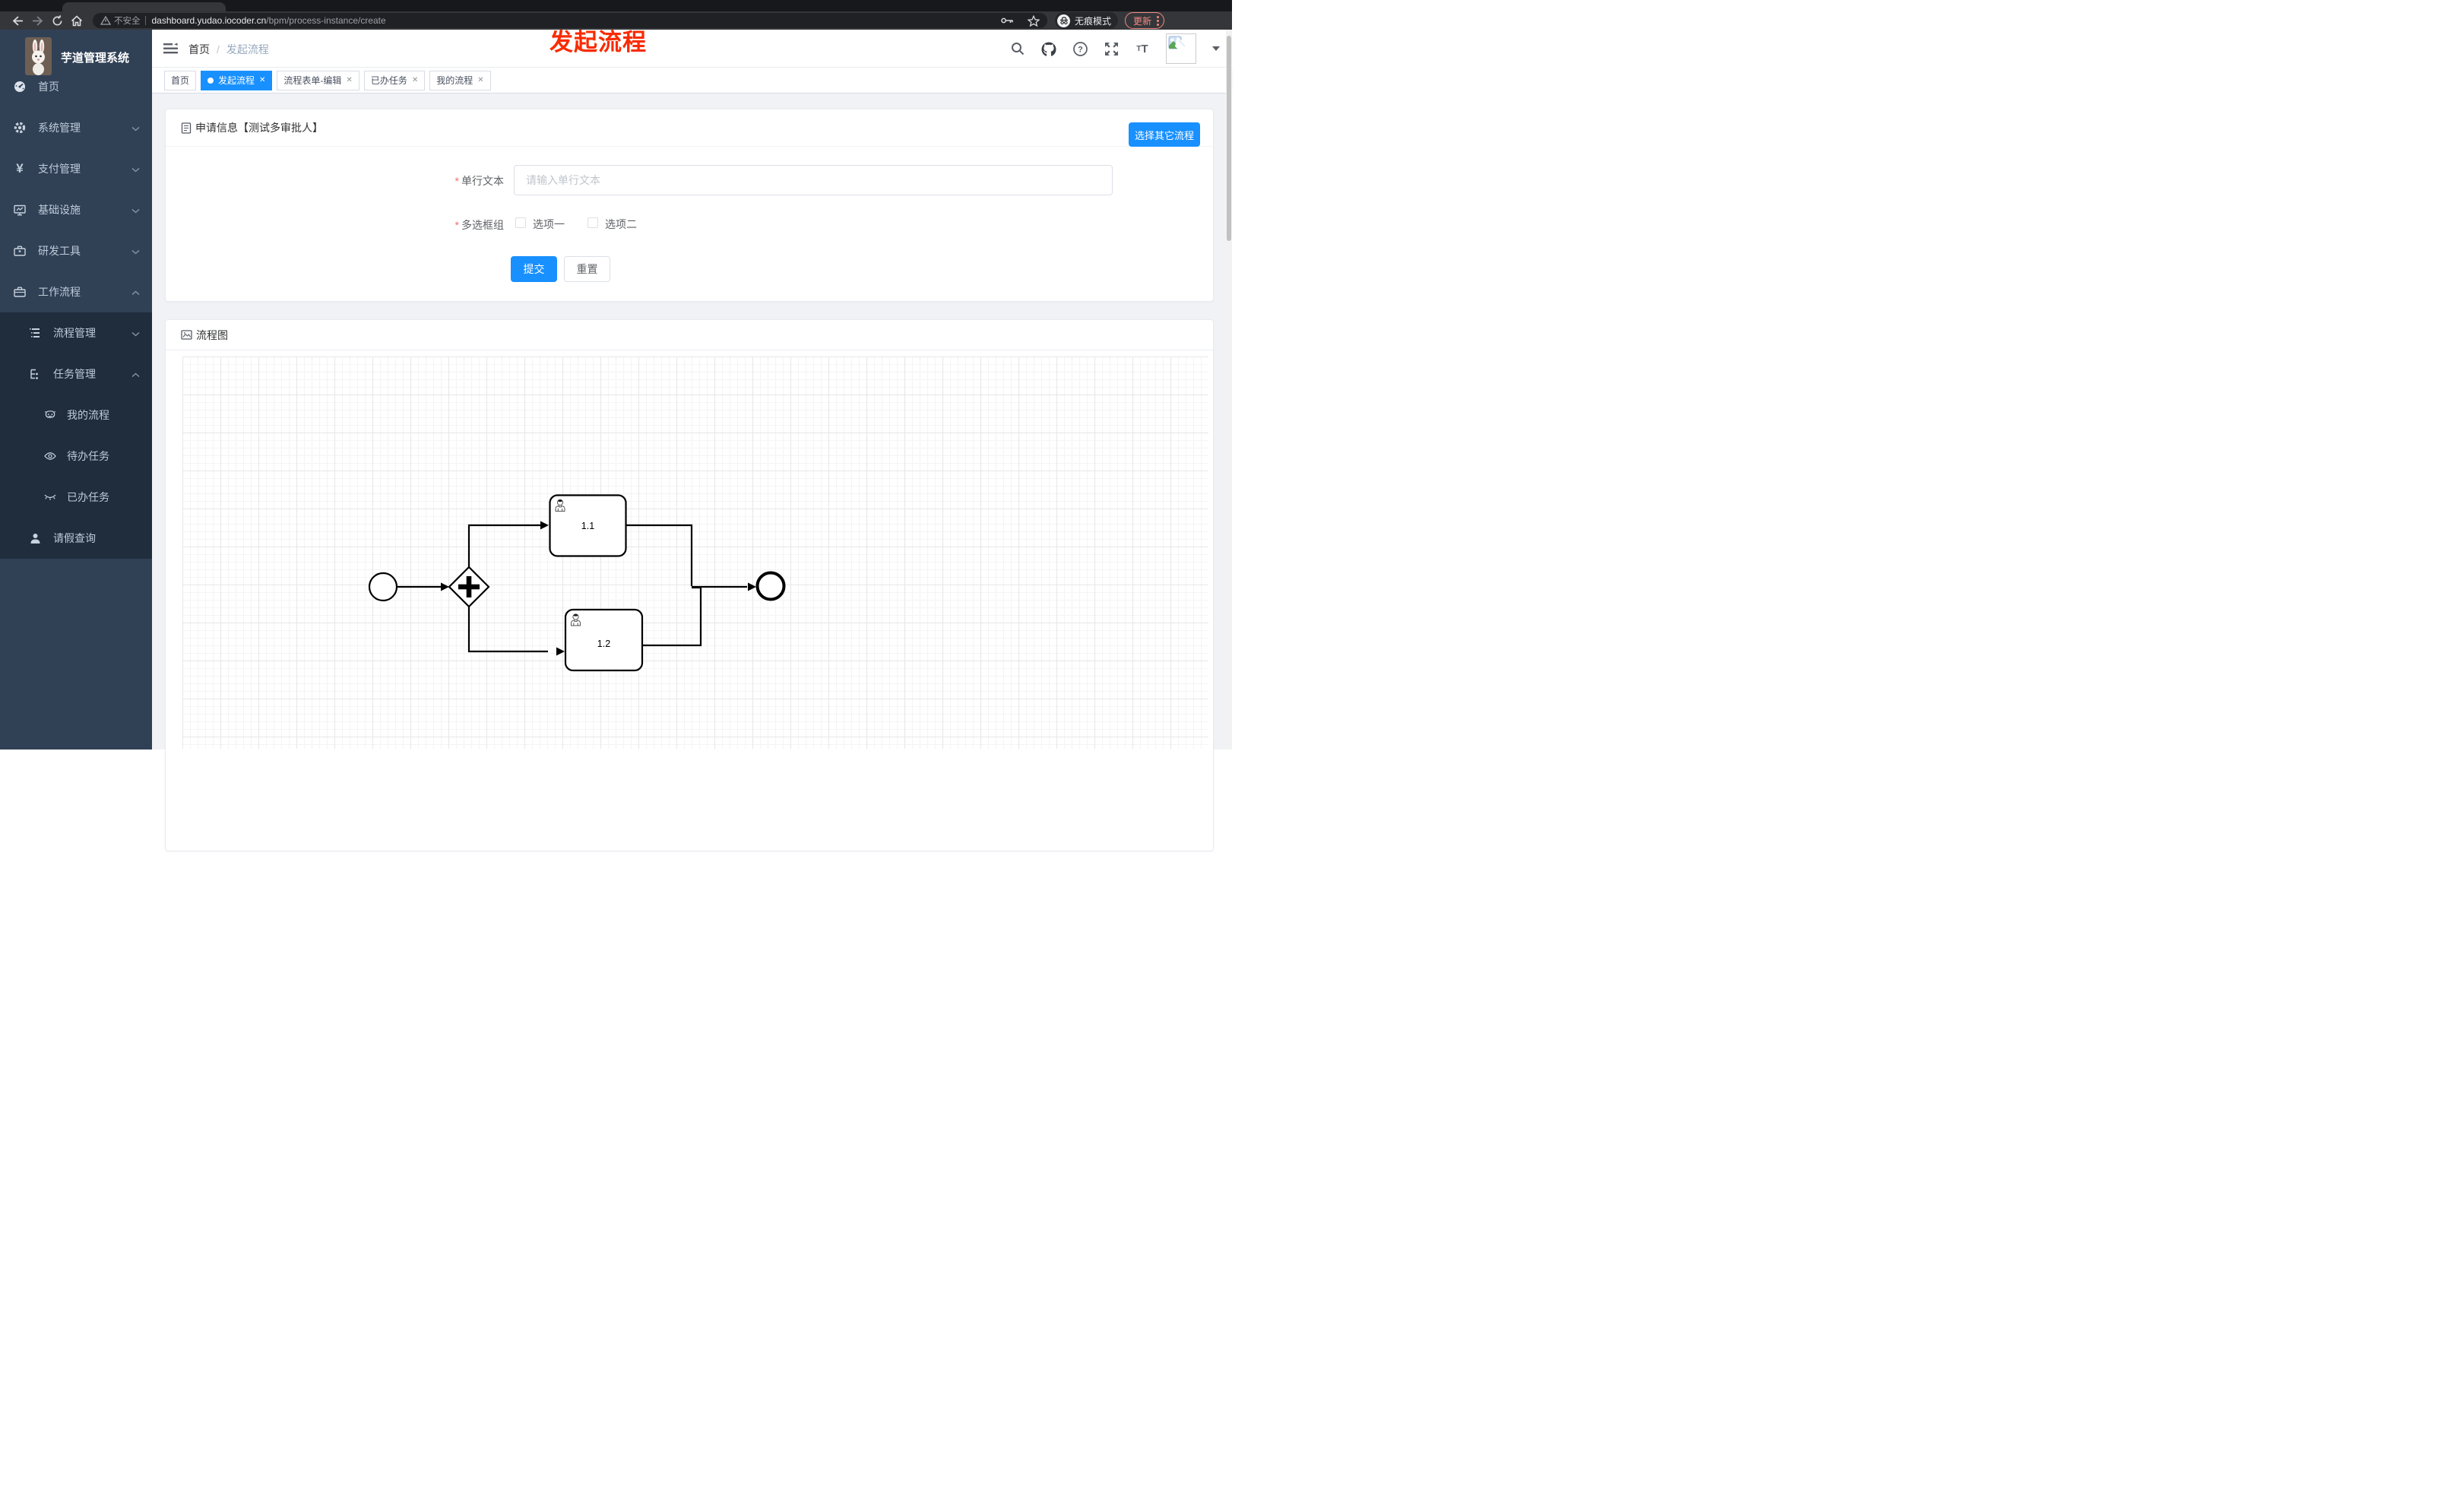 Image resolution: width=2464 pixels, height=1499 pixels. I want to click on sidebar-item-payment: ¥ 支付管理, so click(76, 168).